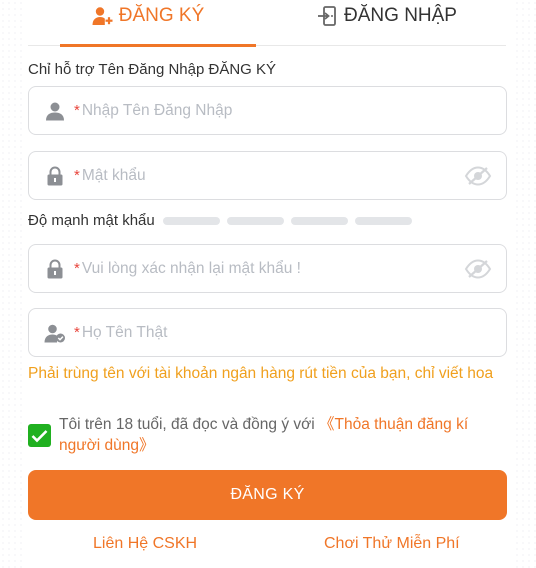 This screenshot has height=568, width=536. I want to click on agree-checkbox, so click(39, 435).